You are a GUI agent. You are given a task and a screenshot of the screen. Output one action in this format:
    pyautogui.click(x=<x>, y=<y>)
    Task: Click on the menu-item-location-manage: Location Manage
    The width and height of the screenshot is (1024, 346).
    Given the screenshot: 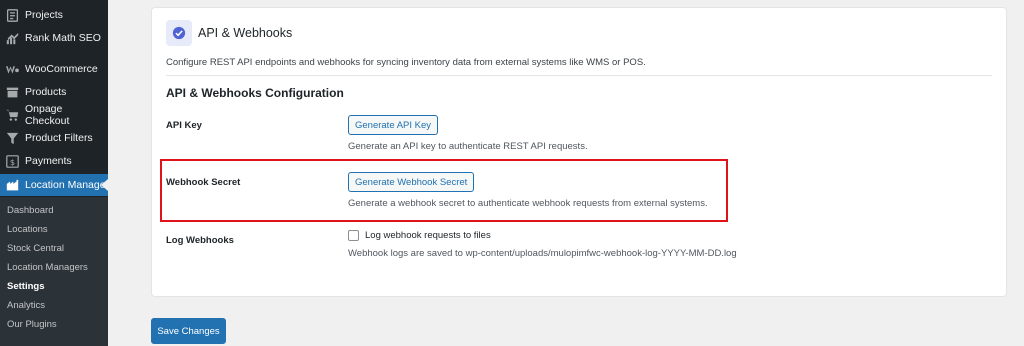 What is the action you would take?
    pyautogui.click(x=54, y=185)
    